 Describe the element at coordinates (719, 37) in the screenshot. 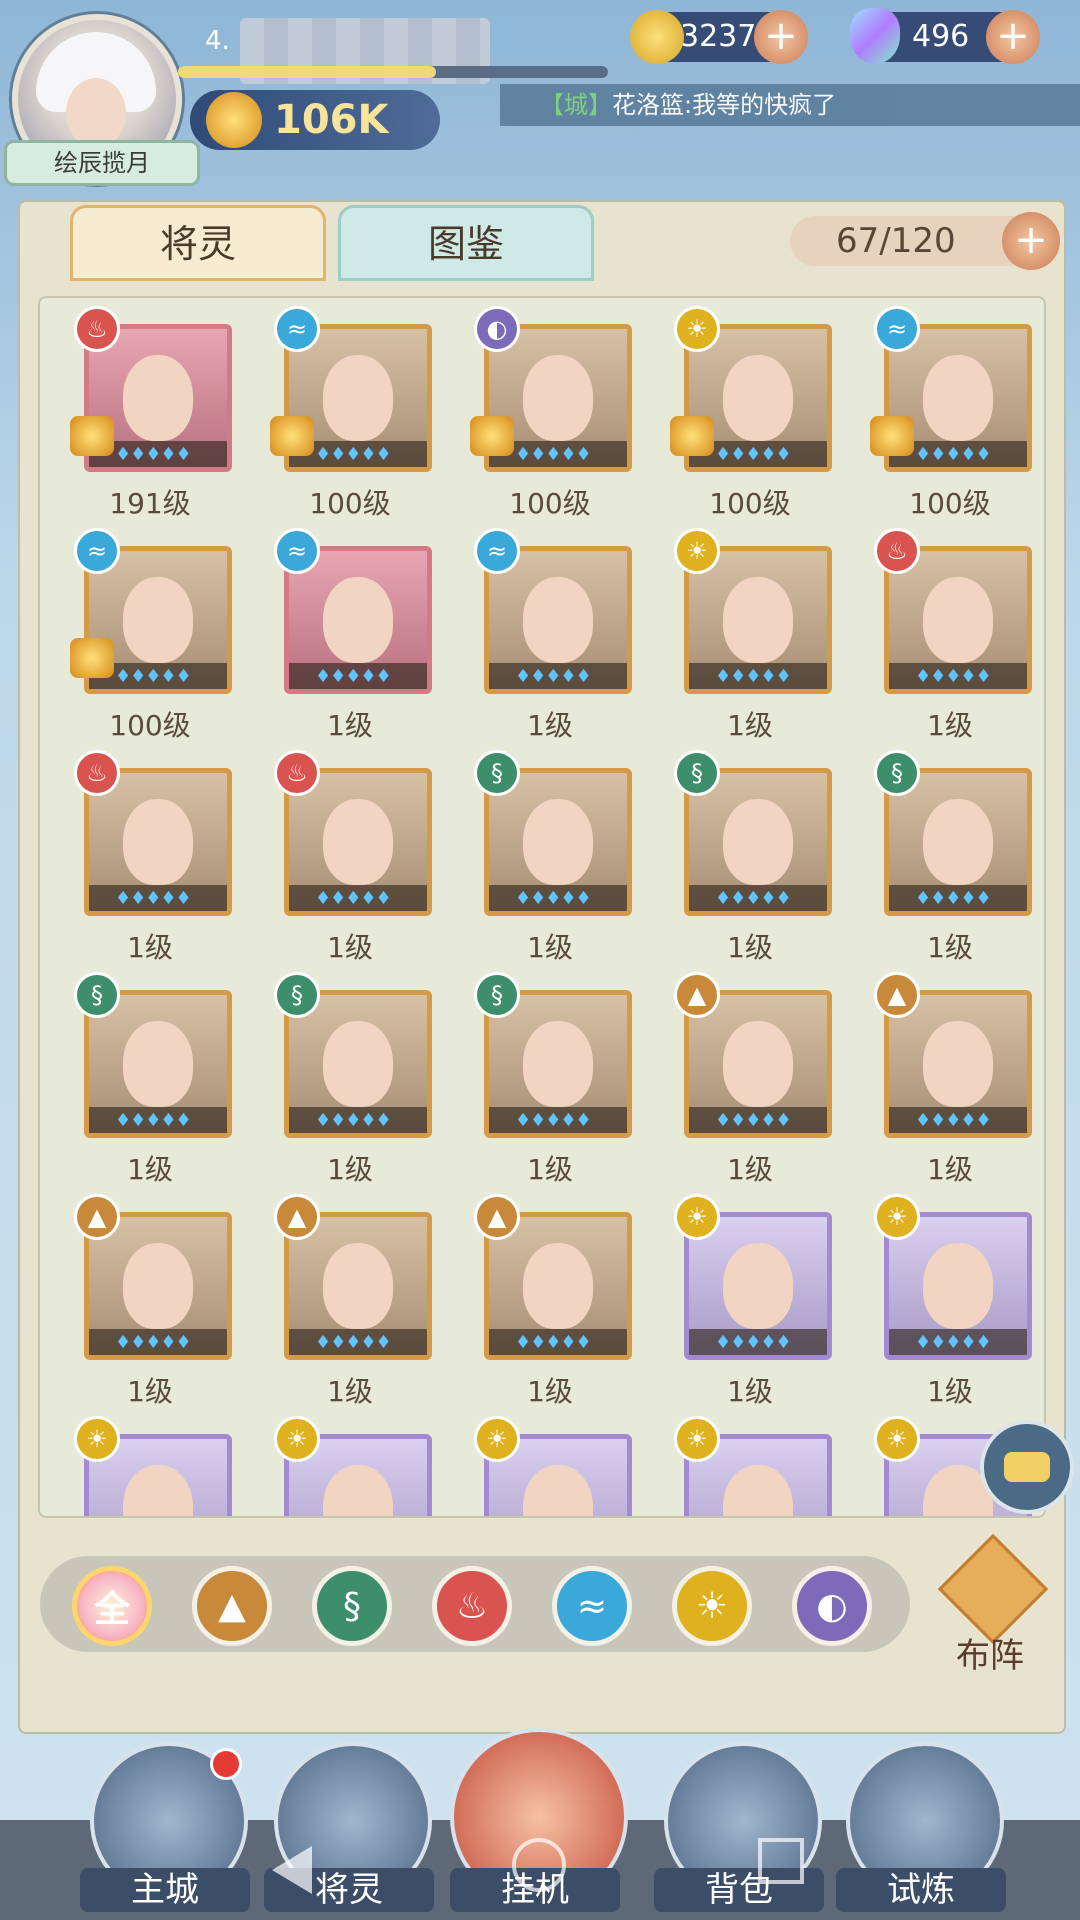

I see `gold-counter: 3237K +` at that location.